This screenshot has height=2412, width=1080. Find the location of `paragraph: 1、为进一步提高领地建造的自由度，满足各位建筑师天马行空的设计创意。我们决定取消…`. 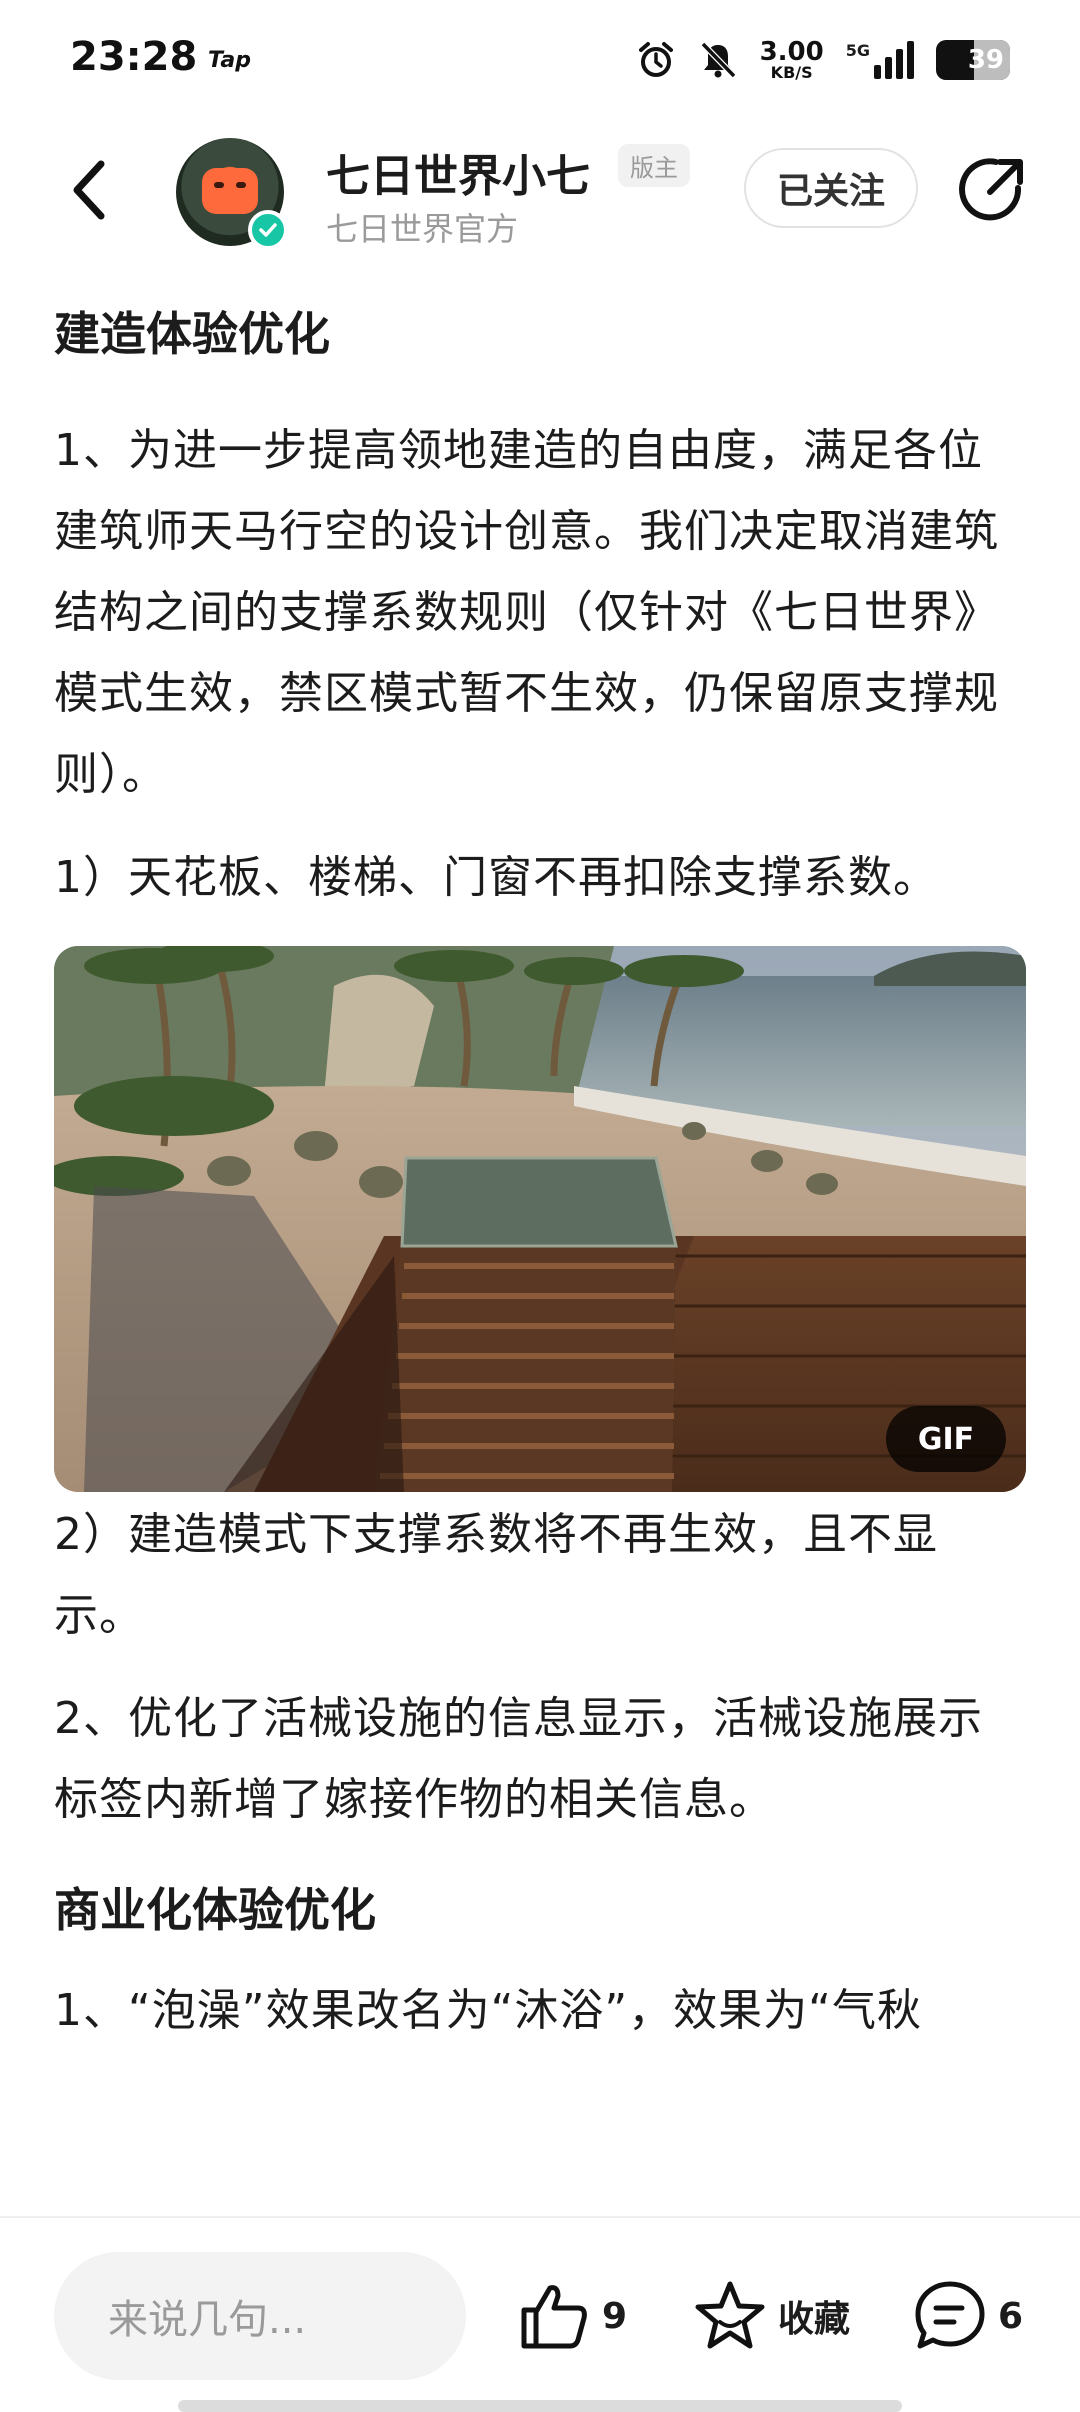

paragraph: 1、为进一步提高领地建造的自由度，满足各位建筑师天马行空的设计创意。我们决定取消… is located at coordinates (526, 612).